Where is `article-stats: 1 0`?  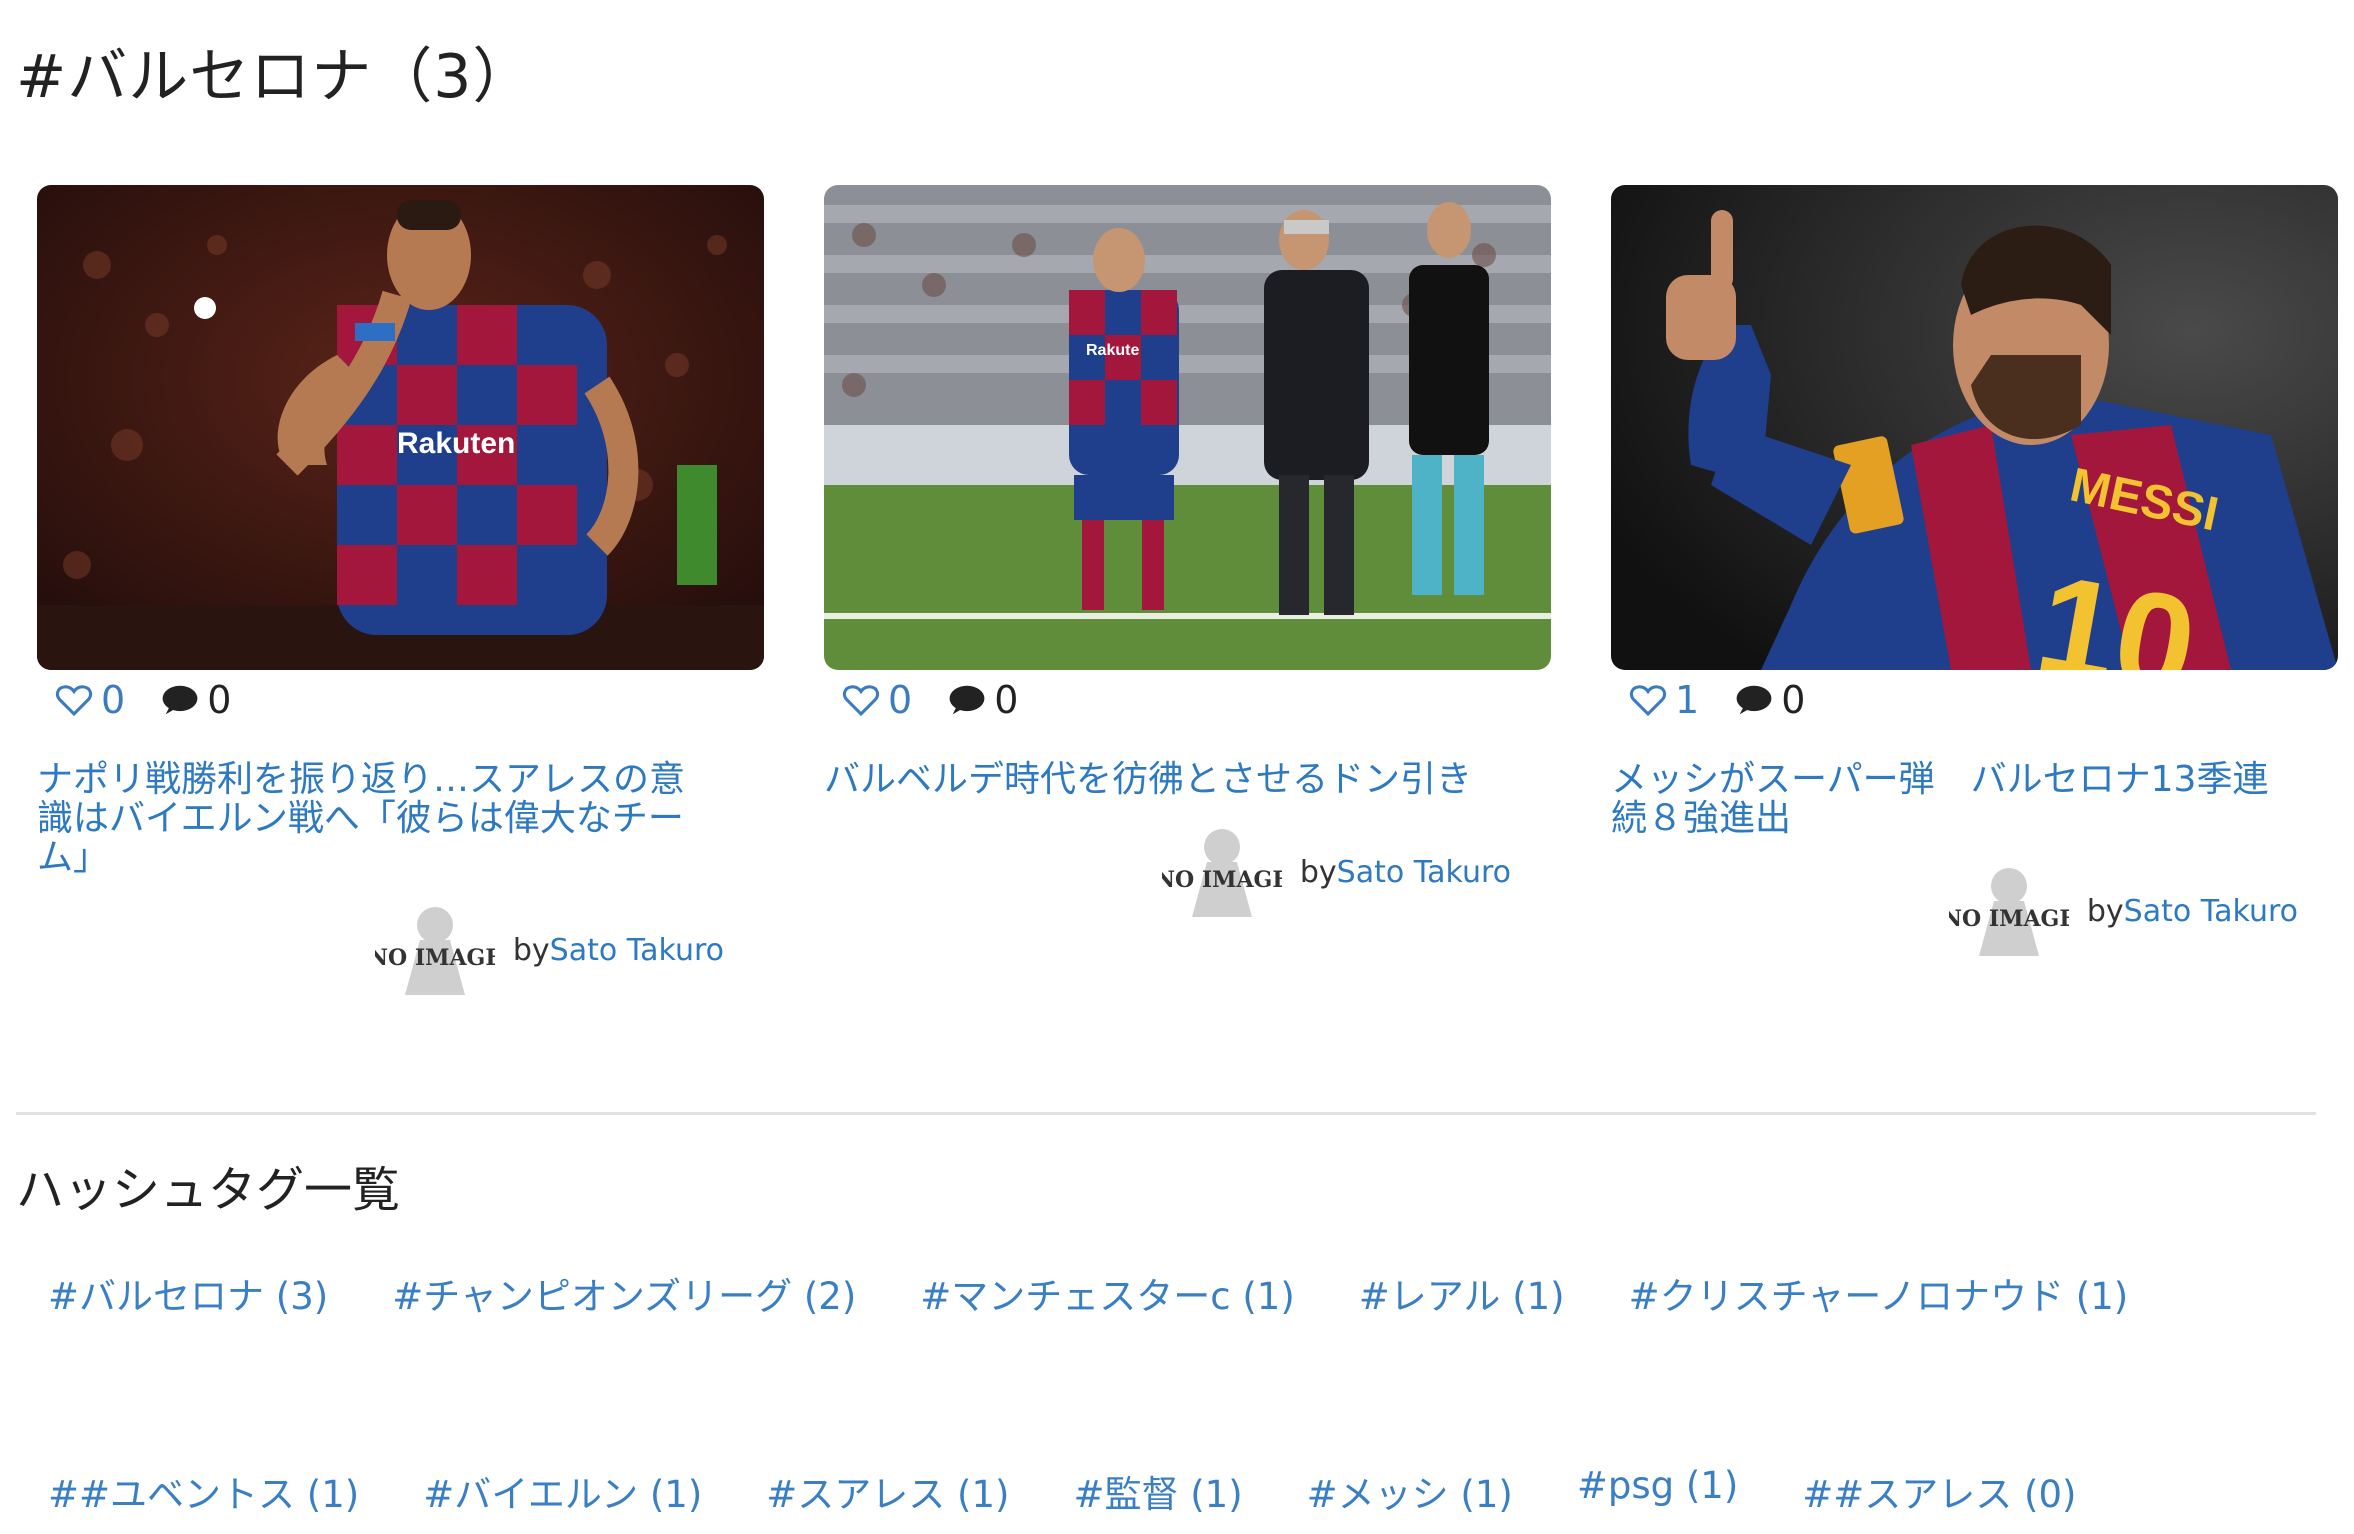 article-stats: 1 0 is located at coordinates (1974, 700).